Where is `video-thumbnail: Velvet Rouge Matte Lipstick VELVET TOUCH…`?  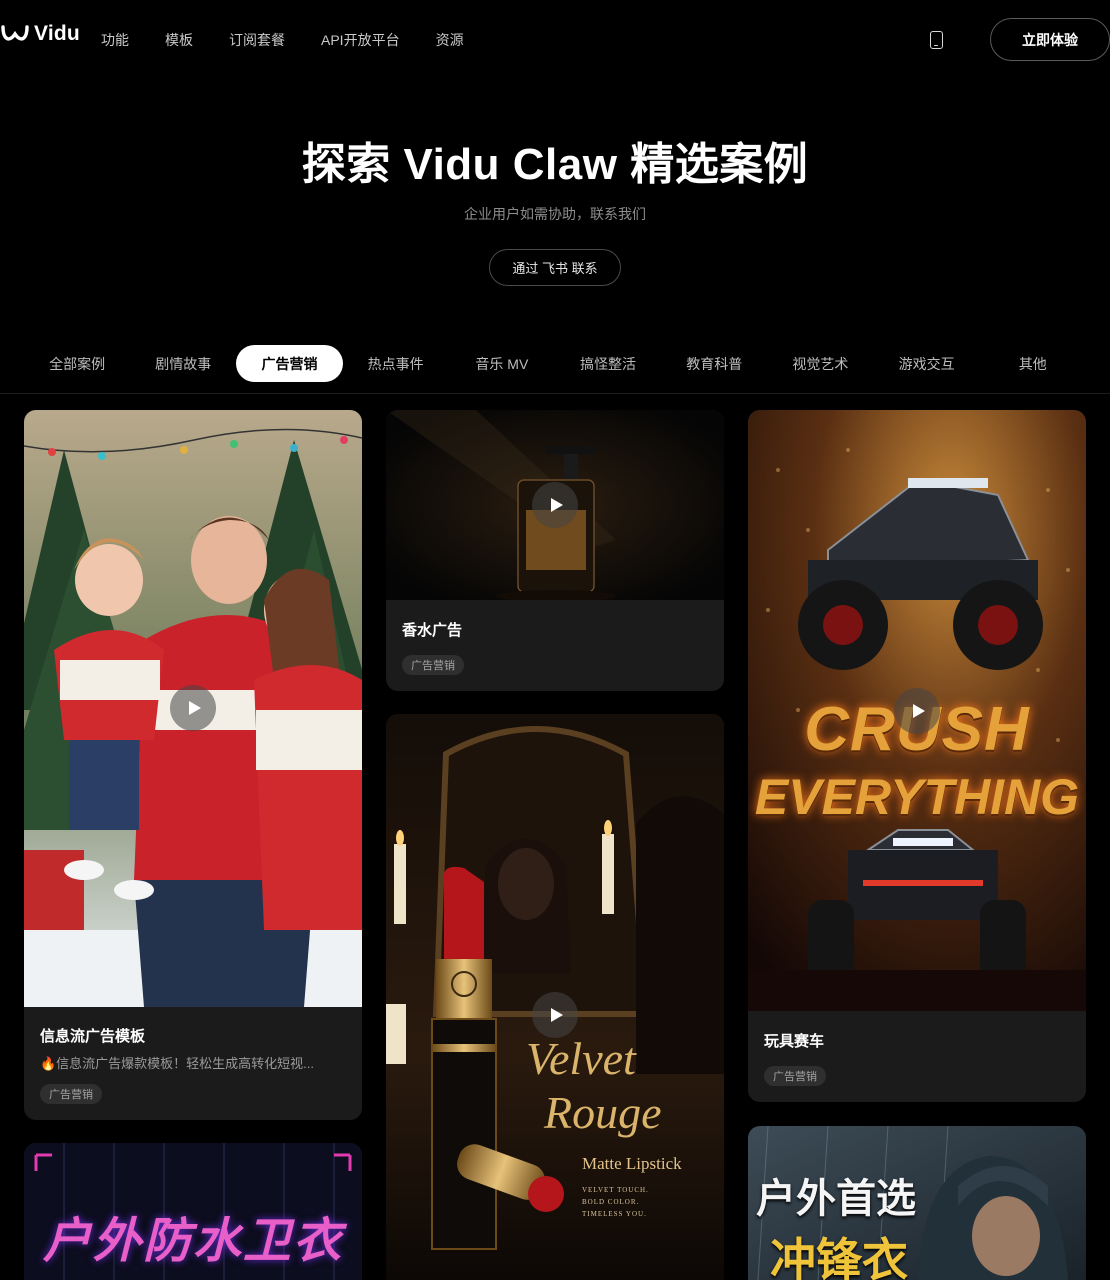 video-thumbnail: Velvet Rouge Matte Lipstick VELVET TOUCH… is located at coordinates (555, 997).